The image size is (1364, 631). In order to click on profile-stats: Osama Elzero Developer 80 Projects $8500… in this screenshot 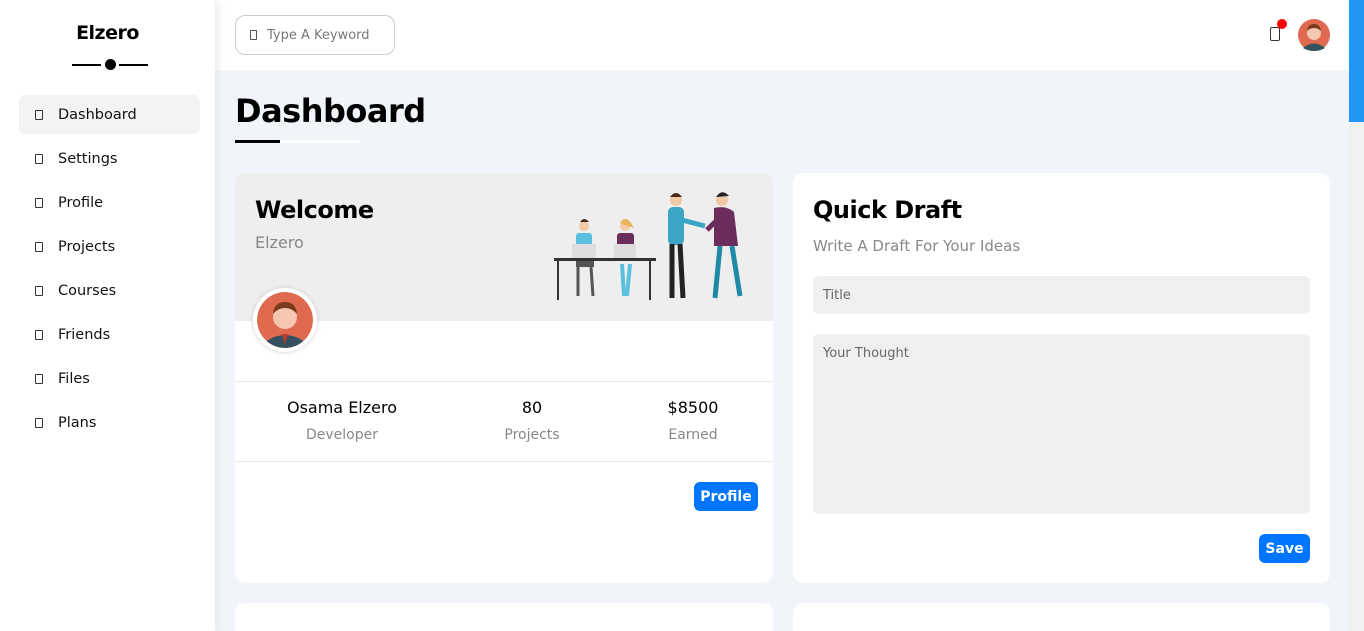, I will do `click(504, 421)`.